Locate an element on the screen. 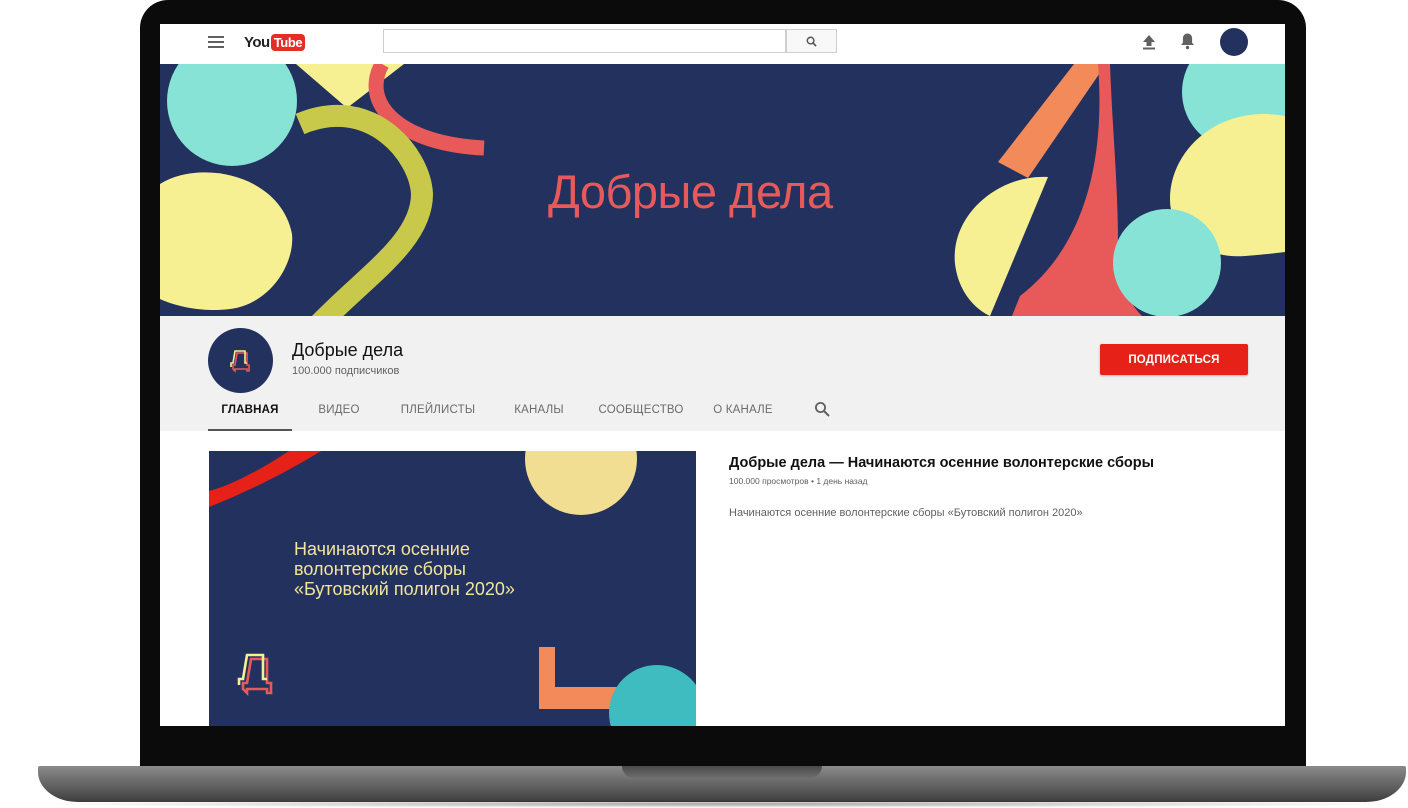 The width and height of the screenshot is (1408, 808). banner-title: Добрые дела is located at coordinates (690, 191).